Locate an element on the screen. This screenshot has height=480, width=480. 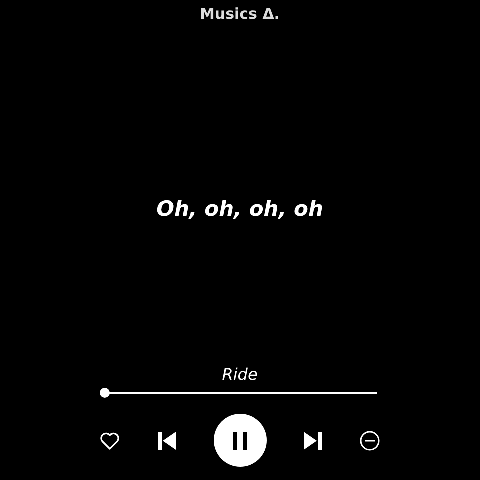
progress-thumb is located at coordinates (105, 393).